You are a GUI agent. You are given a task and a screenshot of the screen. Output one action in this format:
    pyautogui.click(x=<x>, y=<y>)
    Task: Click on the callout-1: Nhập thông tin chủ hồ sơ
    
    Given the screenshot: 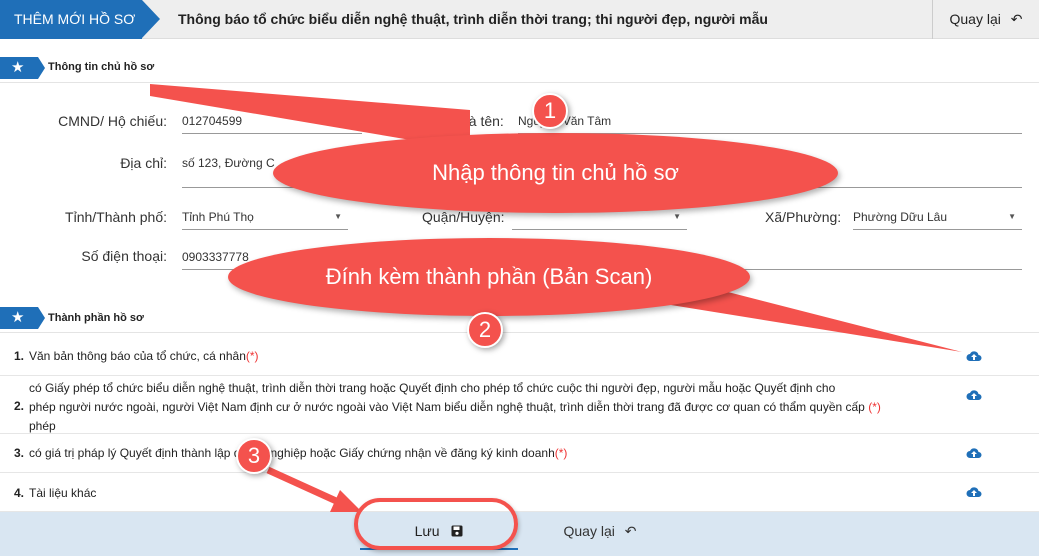 What is the action you would take?
    pyautogui.click(x=555, y=173)
    